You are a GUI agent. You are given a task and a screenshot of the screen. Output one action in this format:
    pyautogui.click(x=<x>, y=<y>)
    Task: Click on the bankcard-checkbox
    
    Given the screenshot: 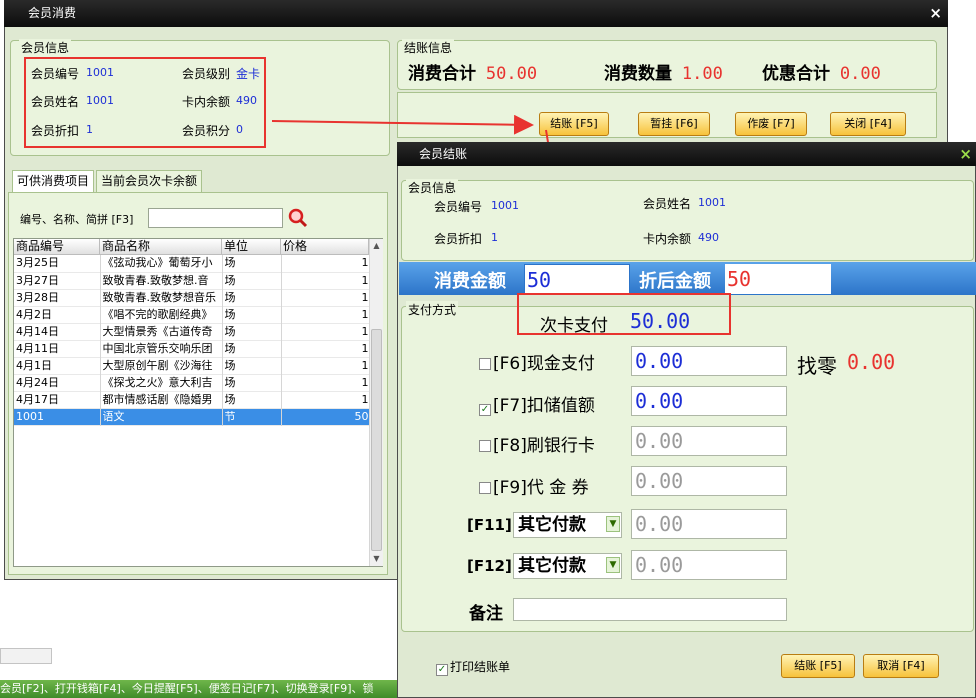 What is the action you would take?
    pyautogui.click(x=485, y=446)
    